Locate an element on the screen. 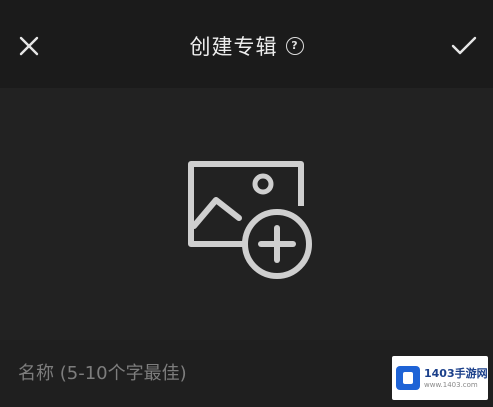 This screenshot has width=493, height=407. title-group: 创建专辑 ? is located at coordinates (246, 46).